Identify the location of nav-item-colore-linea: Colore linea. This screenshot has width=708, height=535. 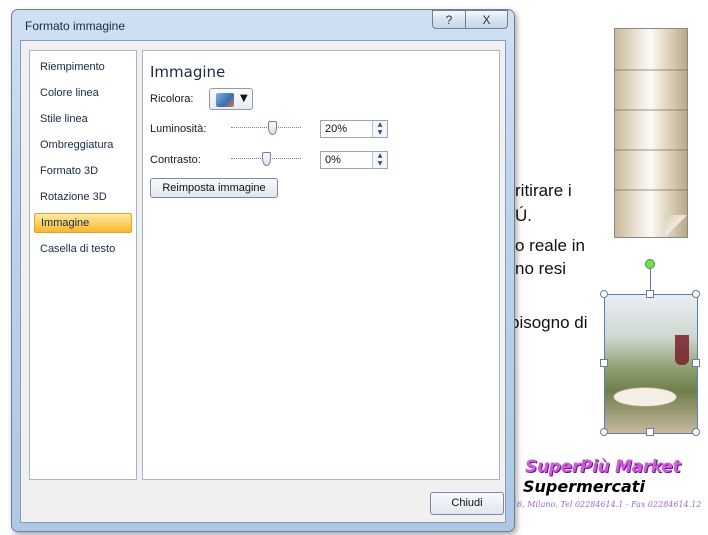
(83, 93).